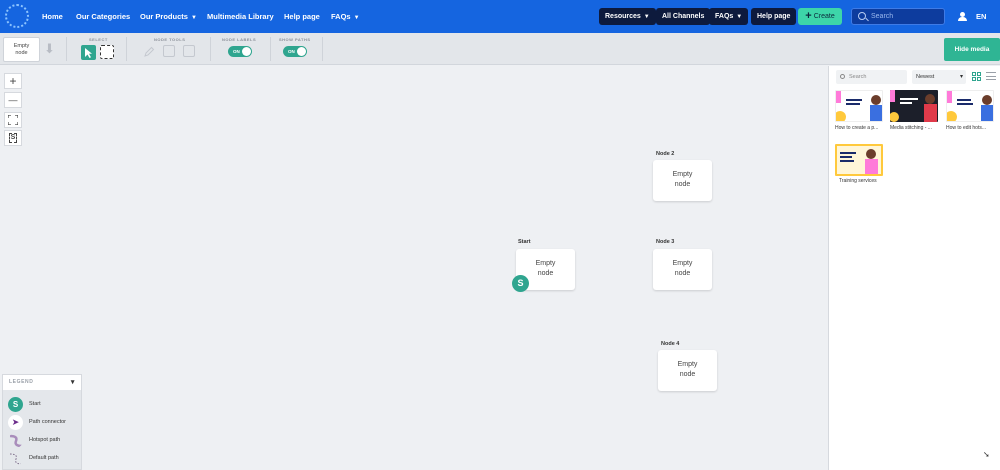  I want to click on legend-item: S Start, so click(45, 405).